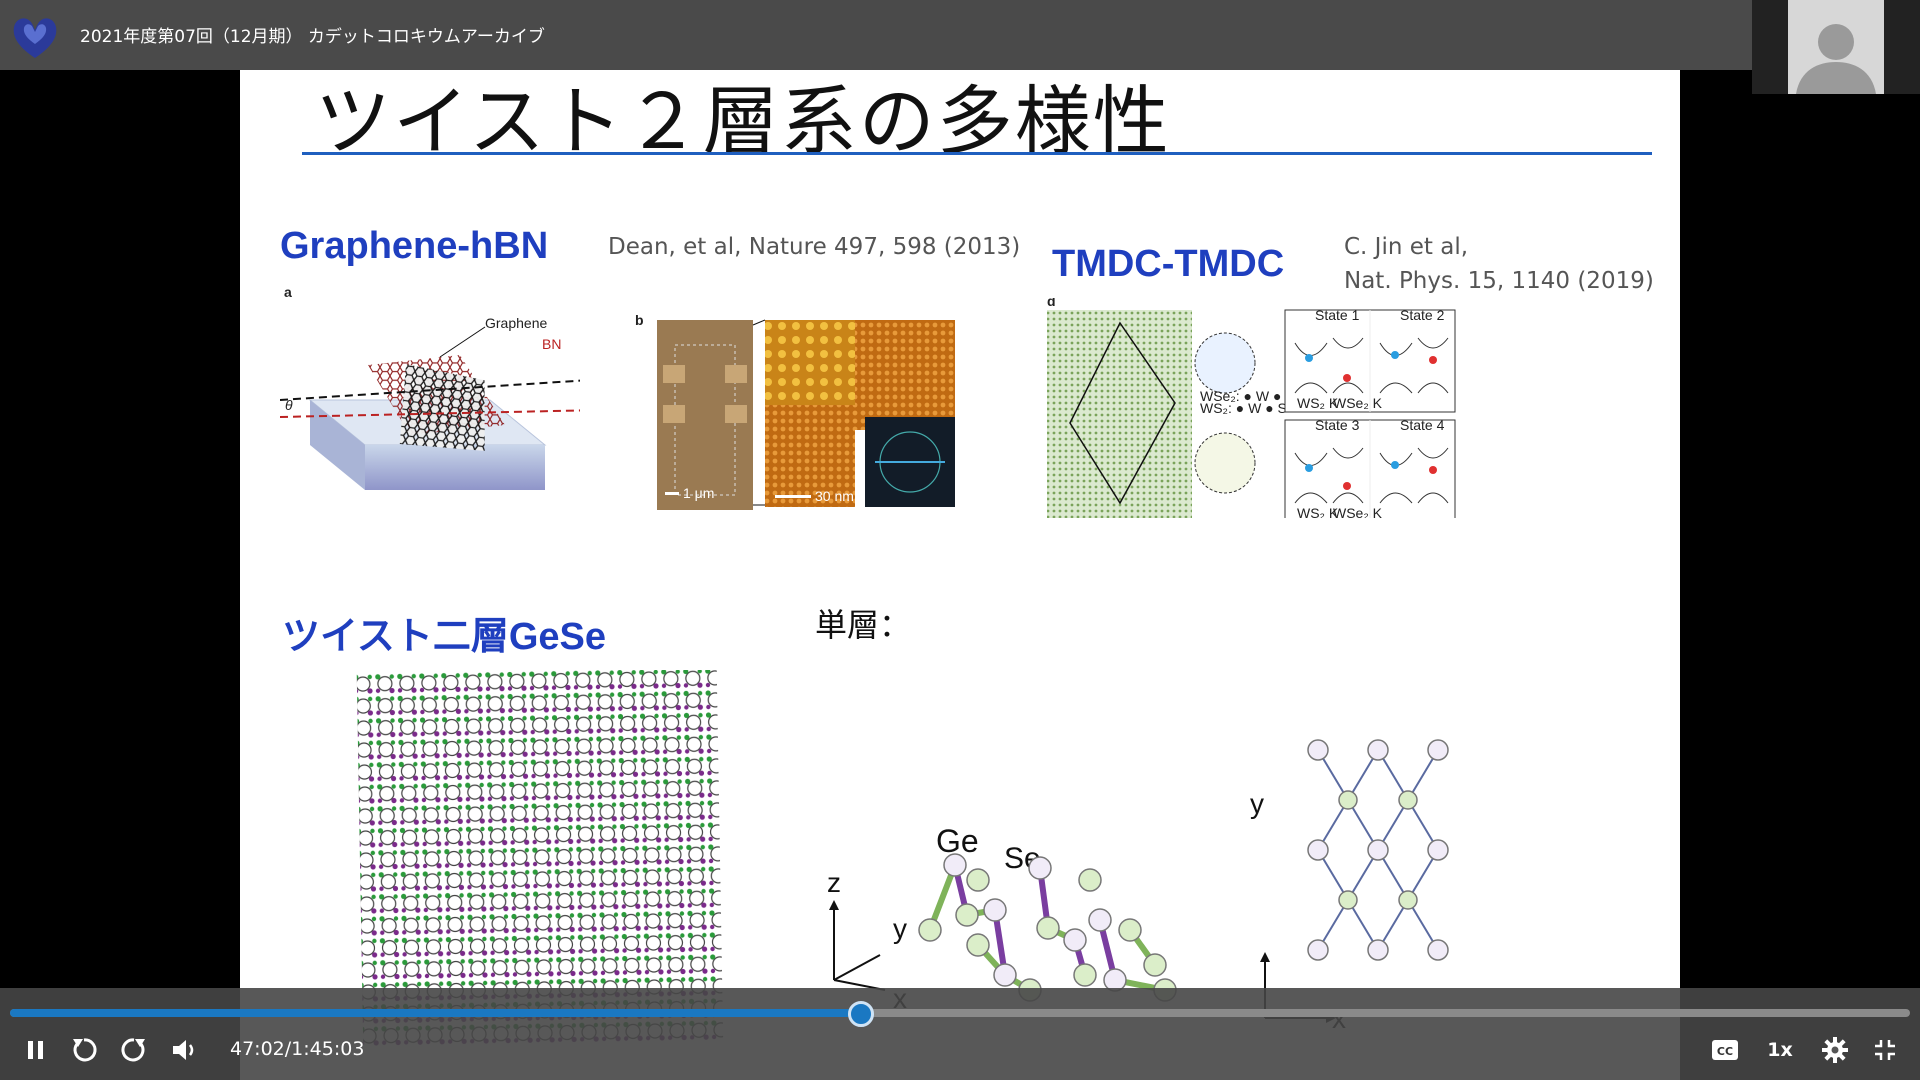  I want to click on pause-icon, so click(35, 1050).